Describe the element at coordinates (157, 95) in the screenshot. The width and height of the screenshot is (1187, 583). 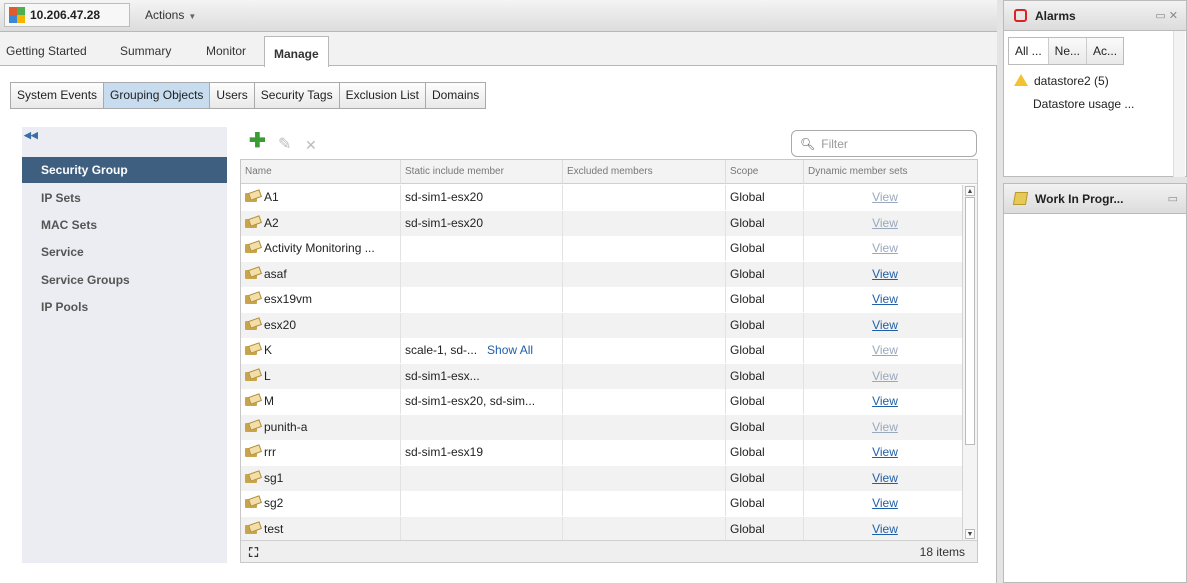
I see `subtab-grouping-objects: Grouping Objects` at that location.